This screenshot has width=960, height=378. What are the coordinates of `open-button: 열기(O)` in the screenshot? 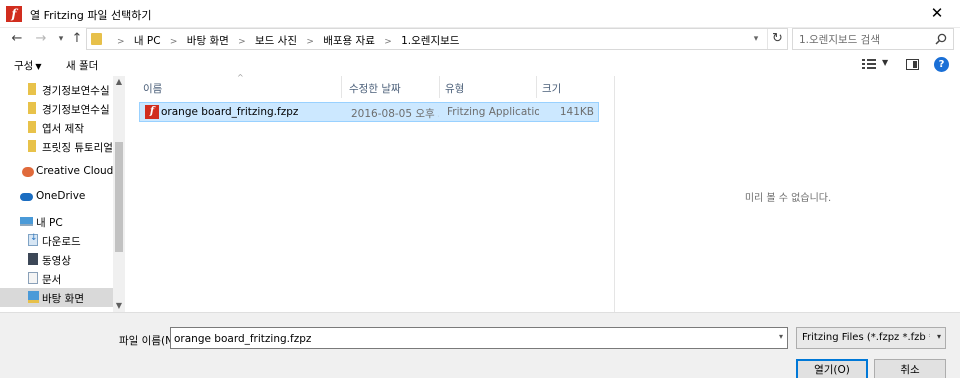 It's located at (832, 368).